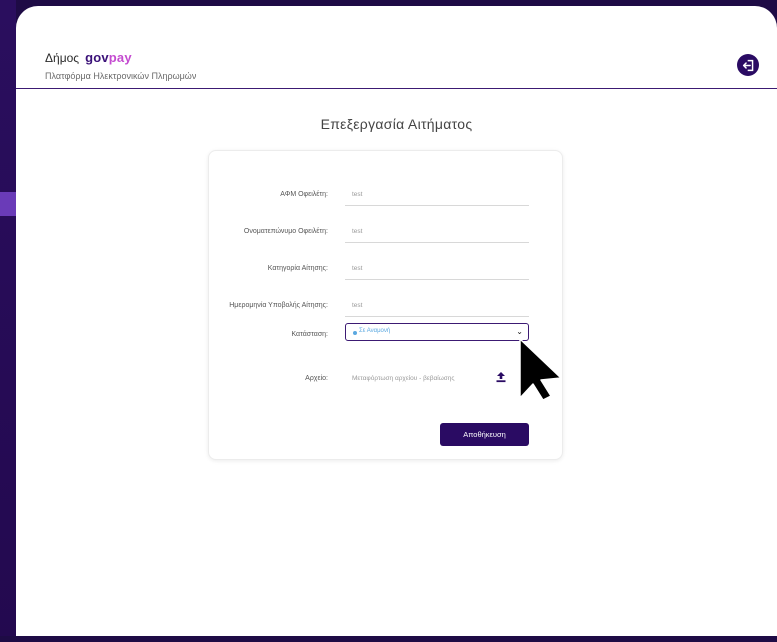 This screenshot has height=642, width=777. I want to click on status-select: Σε Αναμονή ⌄, so click(437, 332).